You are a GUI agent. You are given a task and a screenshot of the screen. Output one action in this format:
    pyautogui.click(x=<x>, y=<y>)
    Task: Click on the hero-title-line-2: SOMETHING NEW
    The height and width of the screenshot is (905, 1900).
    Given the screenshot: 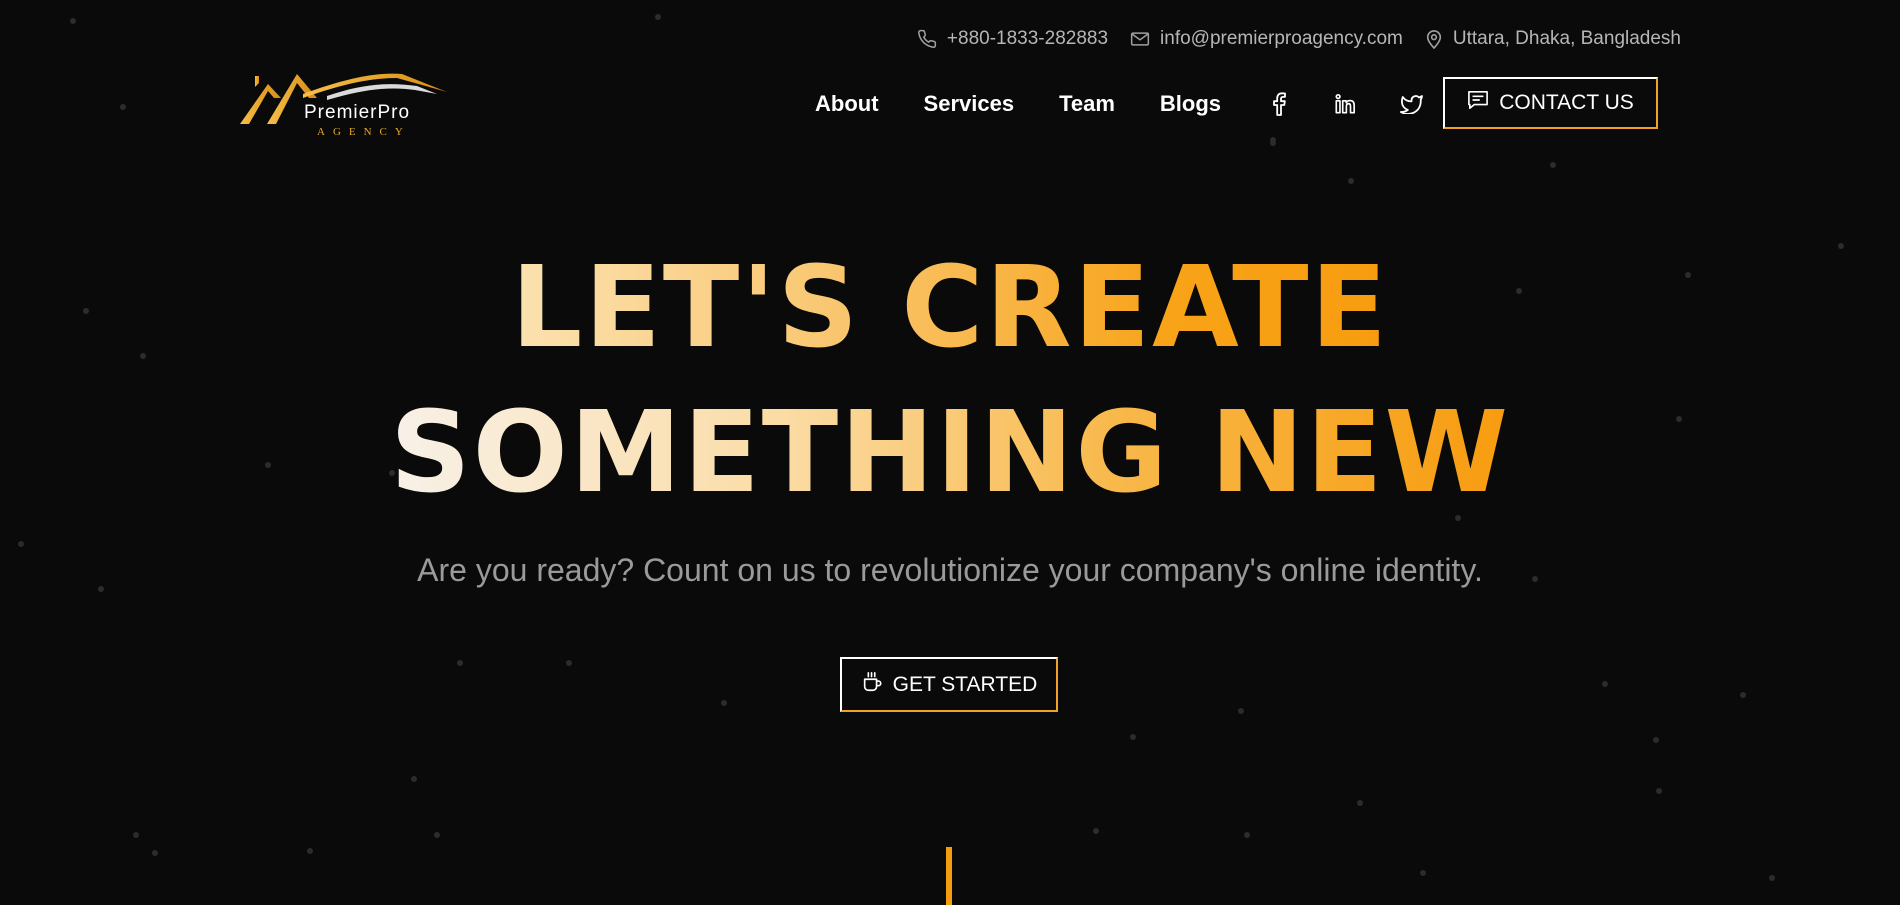 What is the action you would take?
    pyautogui.click(x=950, y=453)
    